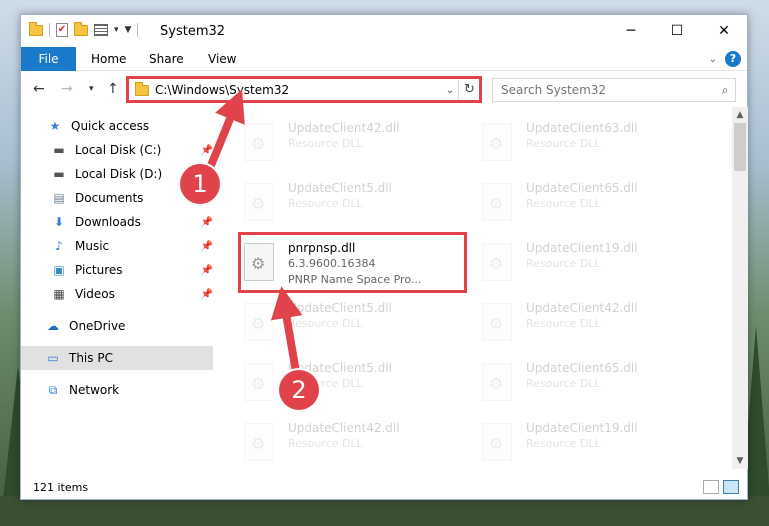  What do you see at coordinates (95, 294) in the screenshot?
I see `sidebar-item-label: Videos` at bounding box center [95, 294].